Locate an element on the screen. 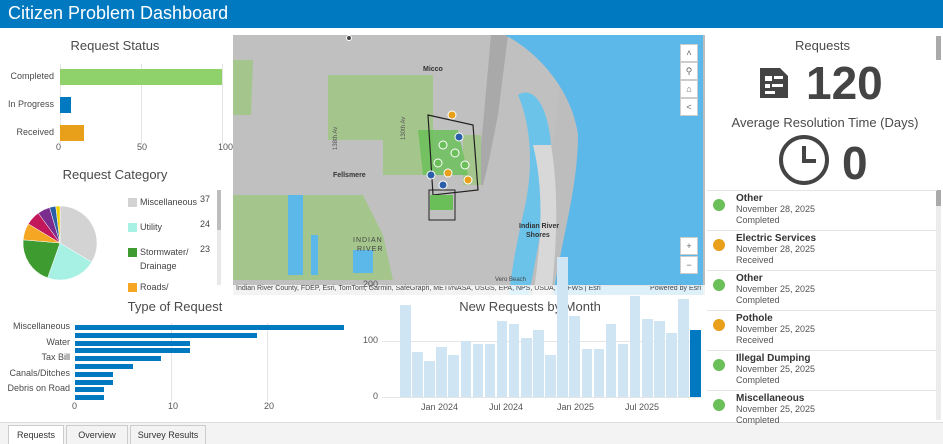  list-item: Other November 28, 2025 Completed is located at coordinates (822, 210).